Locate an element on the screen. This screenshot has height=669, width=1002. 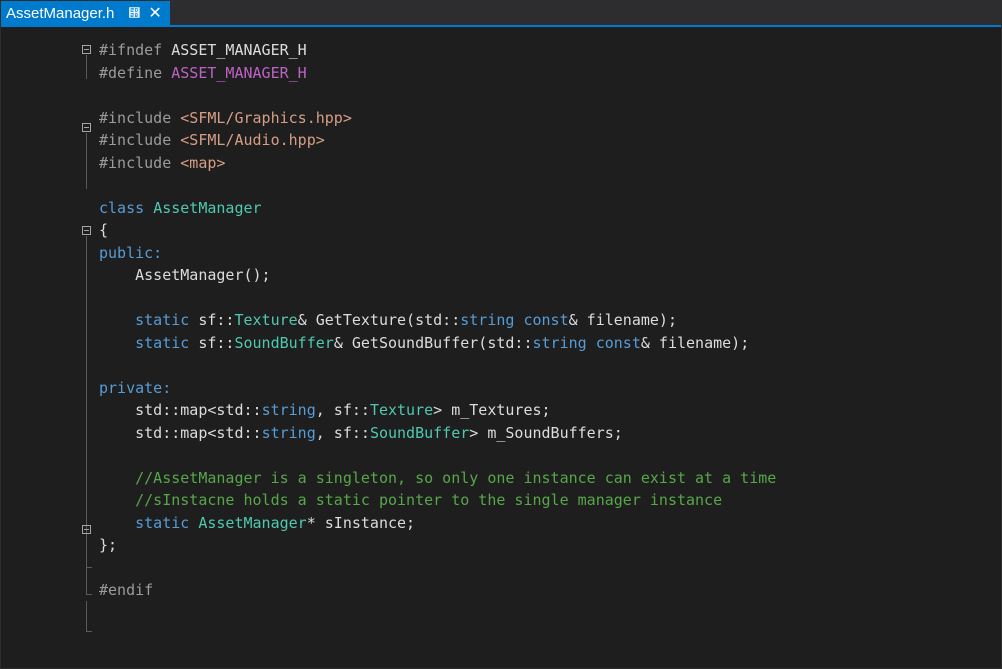
code-line: #endif is located at coordinates (126, 590).